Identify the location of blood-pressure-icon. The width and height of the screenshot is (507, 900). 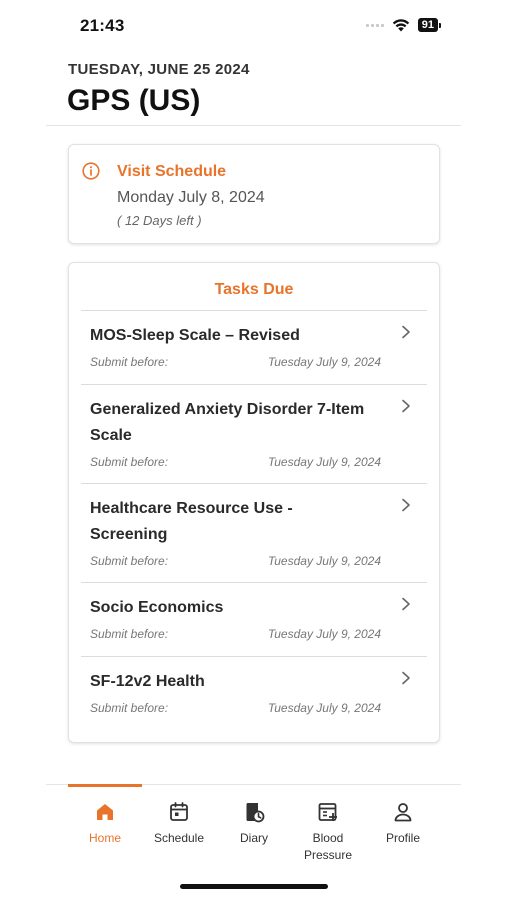
(327, 812).